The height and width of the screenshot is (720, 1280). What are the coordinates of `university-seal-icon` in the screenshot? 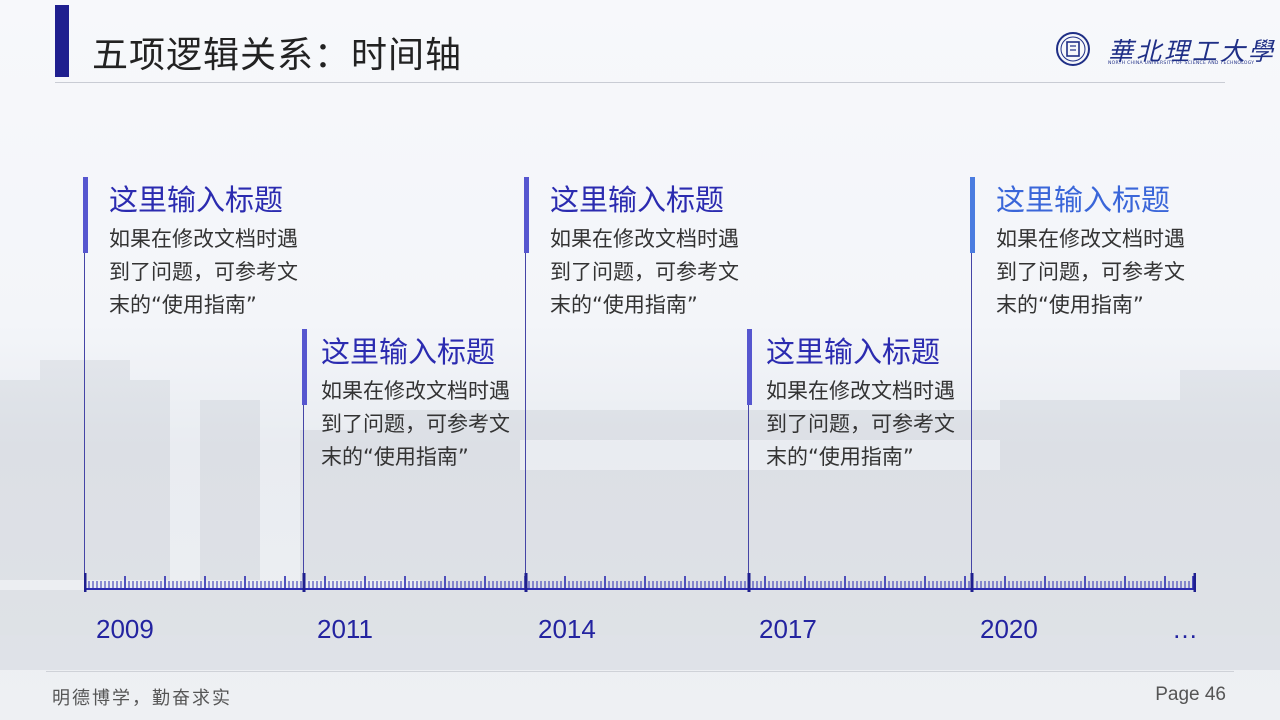 It's located at (1073, 49).